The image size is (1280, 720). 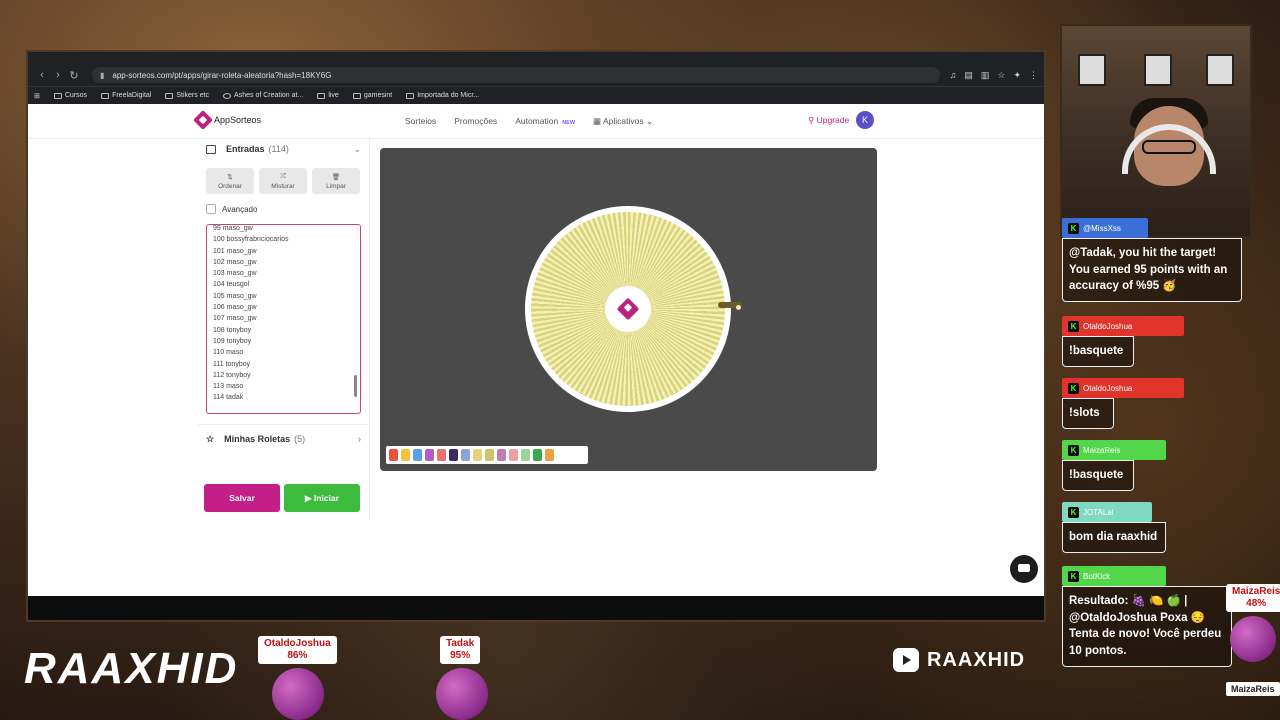 What do you see at coordinates (242, 498) in the screenshot?
I see `save-button: Salvar` at bounding box center [242, 498].